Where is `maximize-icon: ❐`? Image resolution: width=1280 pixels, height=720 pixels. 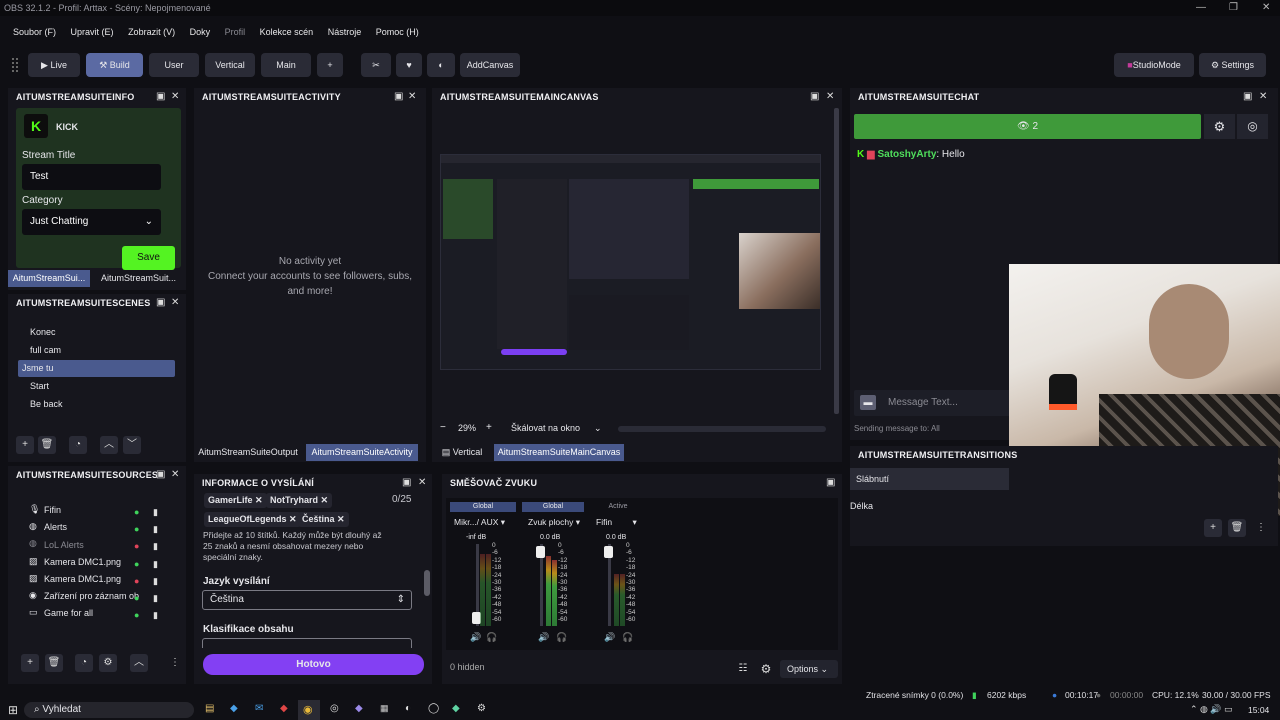 maximize-icon: ❐ is located at coordinates (1233, 8).